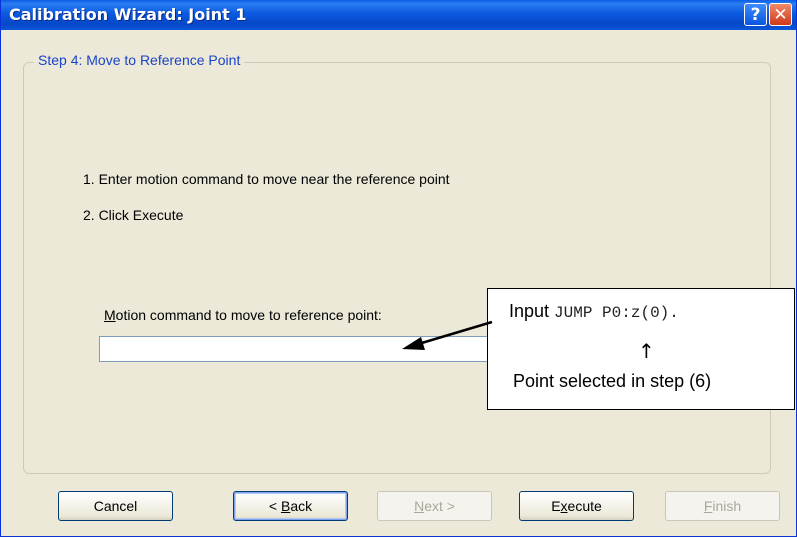 The image size is (797, 538). Describe the element at coordinates (584, 506) in the screenshot. I see `execute-rest: ecute` at that location.